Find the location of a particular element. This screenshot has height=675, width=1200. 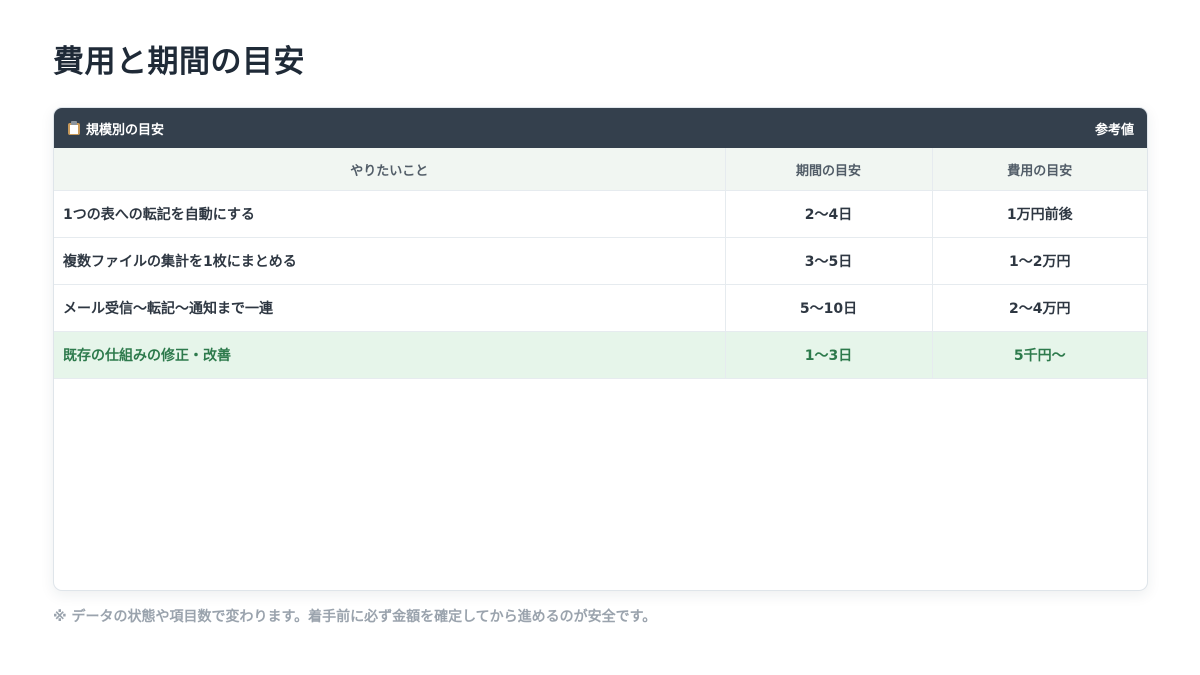

card-header: 規模別の目安 参考値 is located at coordinates (600, 128).